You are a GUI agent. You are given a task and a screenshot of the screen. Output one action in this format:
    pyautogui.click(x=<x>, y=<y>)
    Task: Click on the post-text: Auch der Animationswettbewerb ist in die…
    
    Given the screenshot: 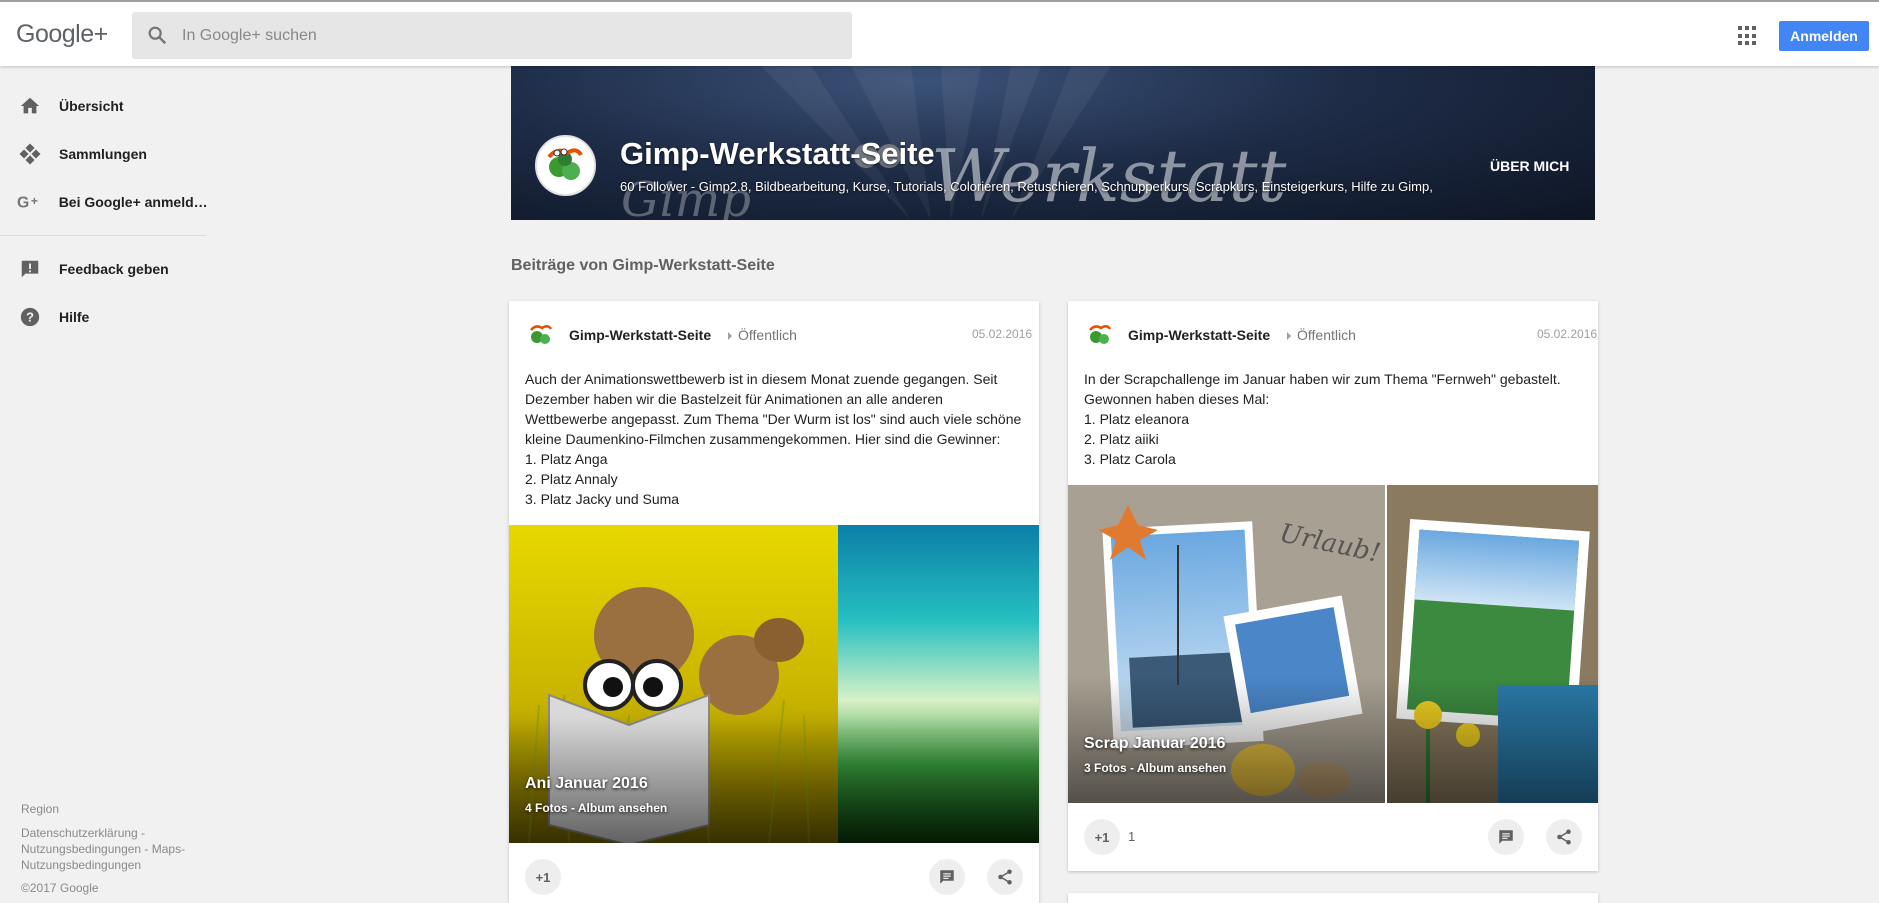 What is the action you would take?
    pyautogui.click(x=773, y=439)
    